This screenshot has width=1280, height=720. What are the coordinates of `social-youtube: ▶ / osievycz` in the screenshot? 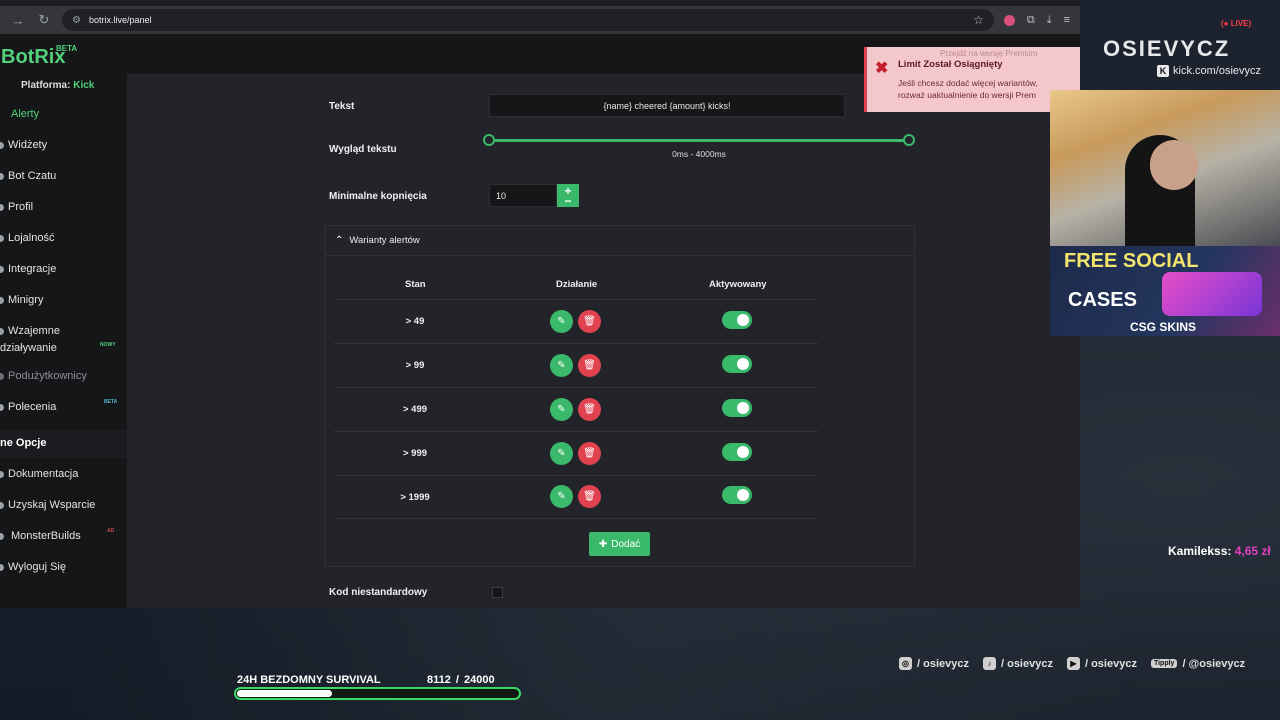 It's located at (1101, 663).